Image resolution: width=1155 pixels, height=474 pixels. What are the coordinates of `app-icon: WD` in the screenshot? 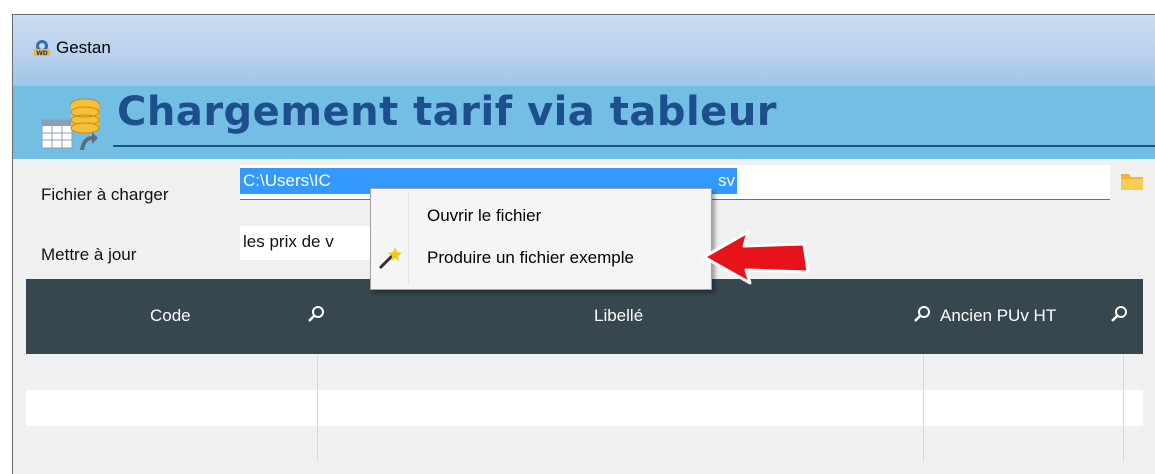 It's located at (42, 48).